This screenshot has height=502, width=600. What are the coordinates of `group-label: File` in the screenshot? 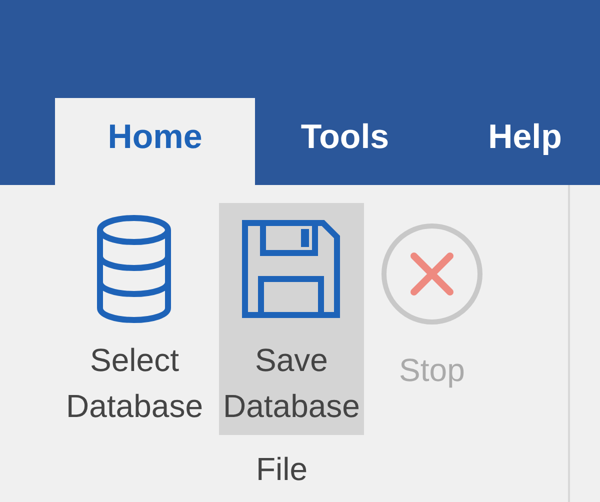 It's located at (282, 469).